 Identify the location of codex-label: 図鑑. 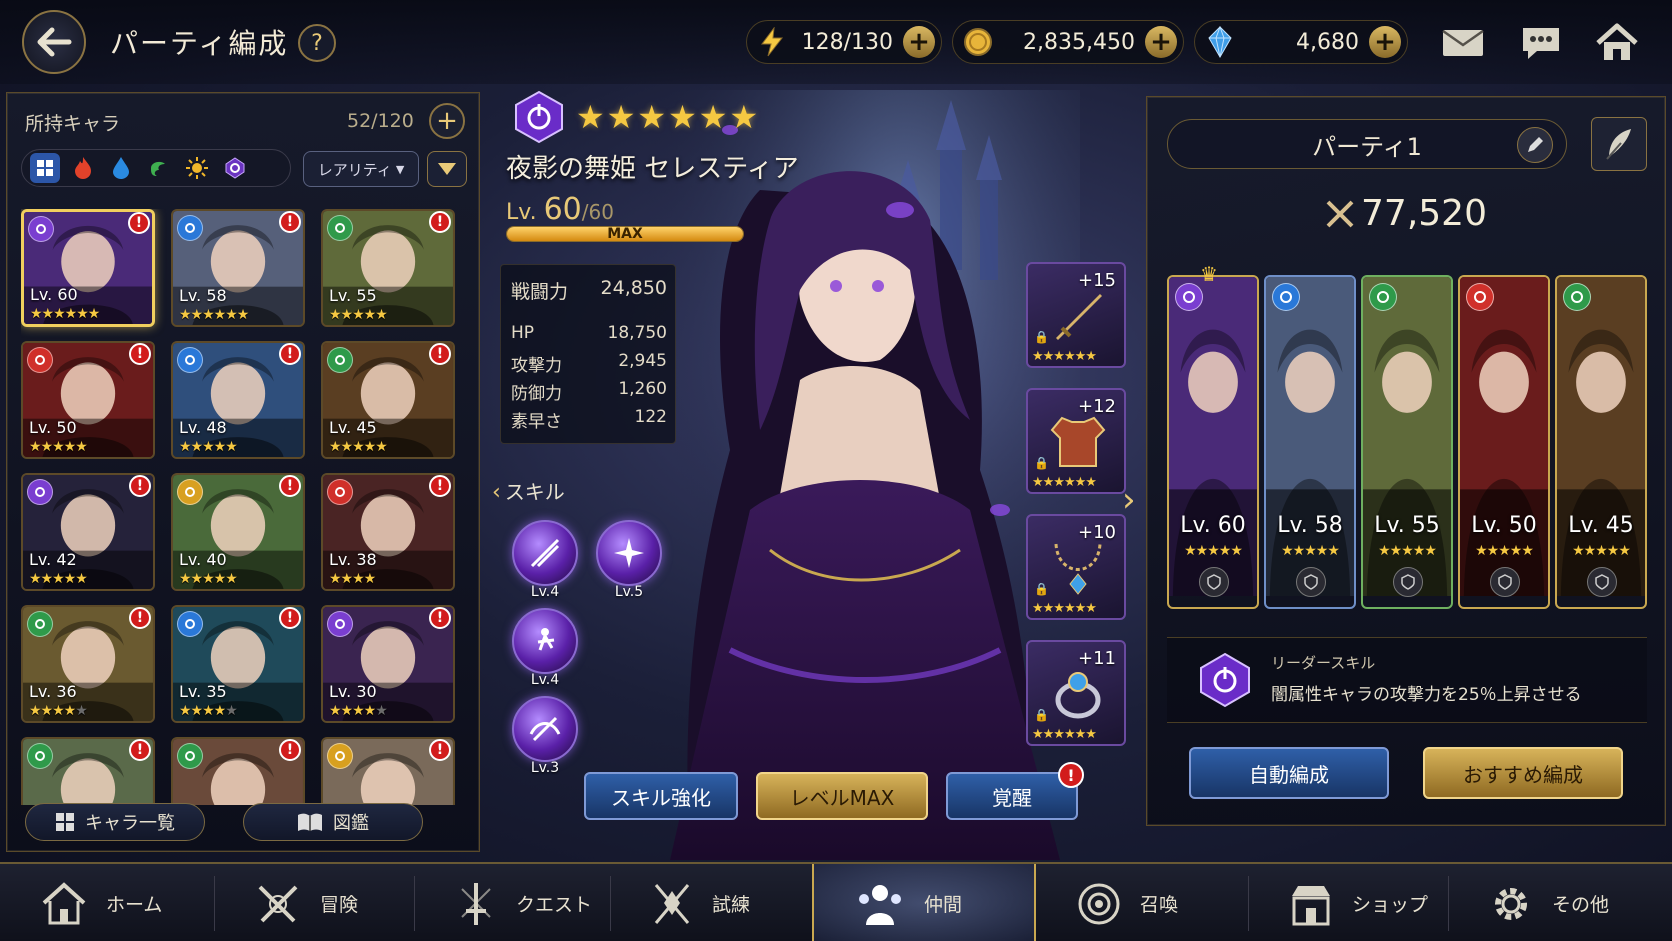
(351, 823).